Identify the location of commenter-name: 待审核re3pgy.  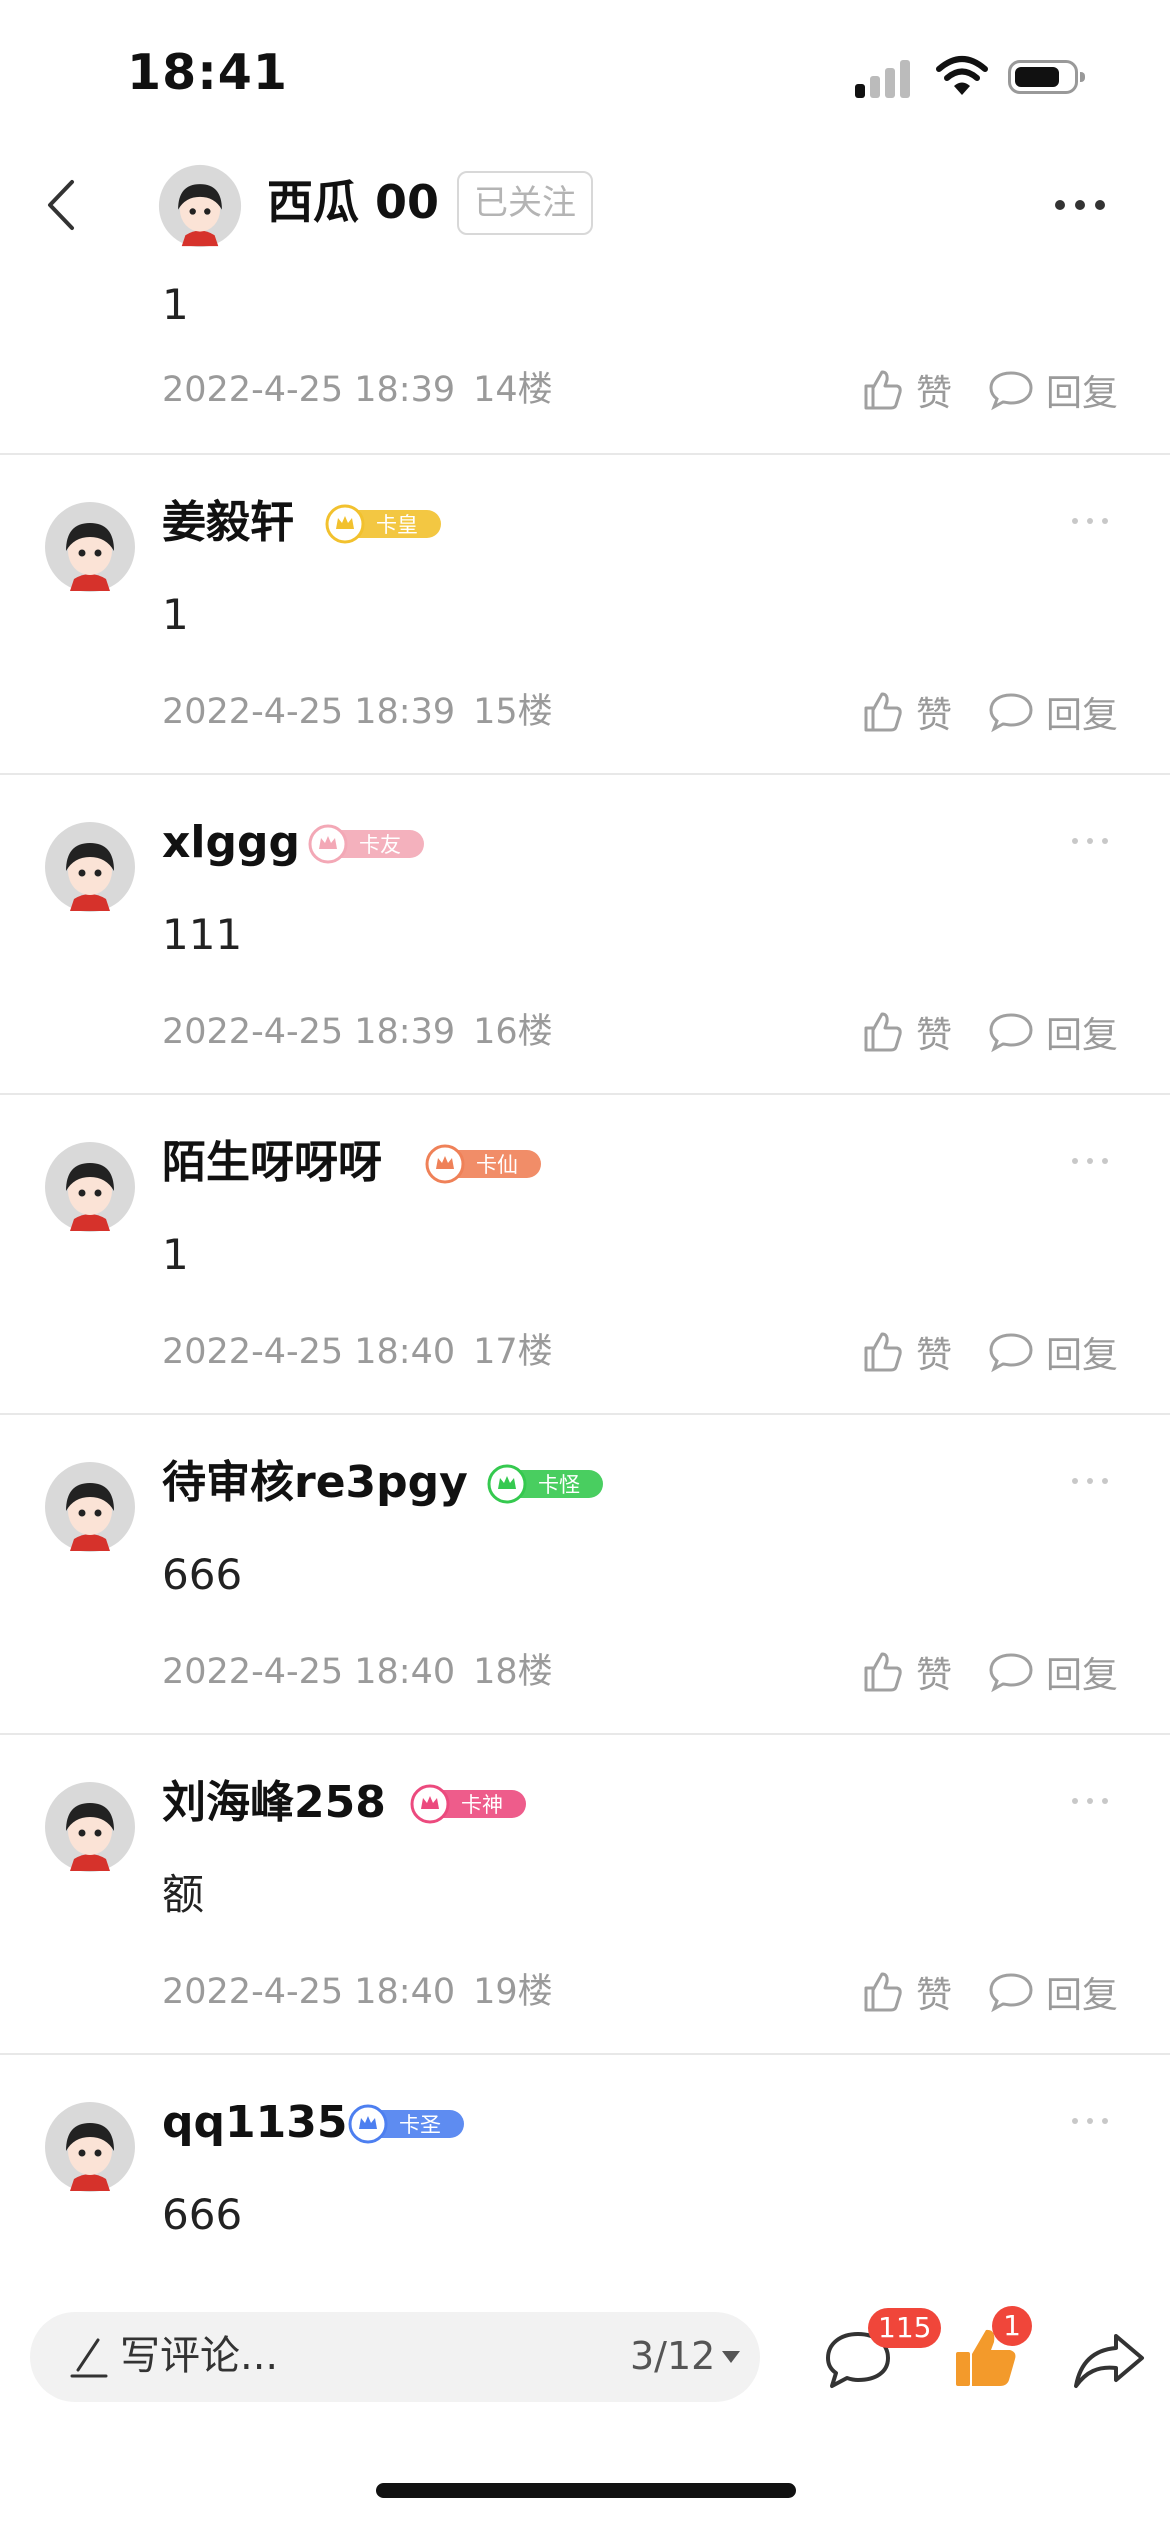
(315, 1483).